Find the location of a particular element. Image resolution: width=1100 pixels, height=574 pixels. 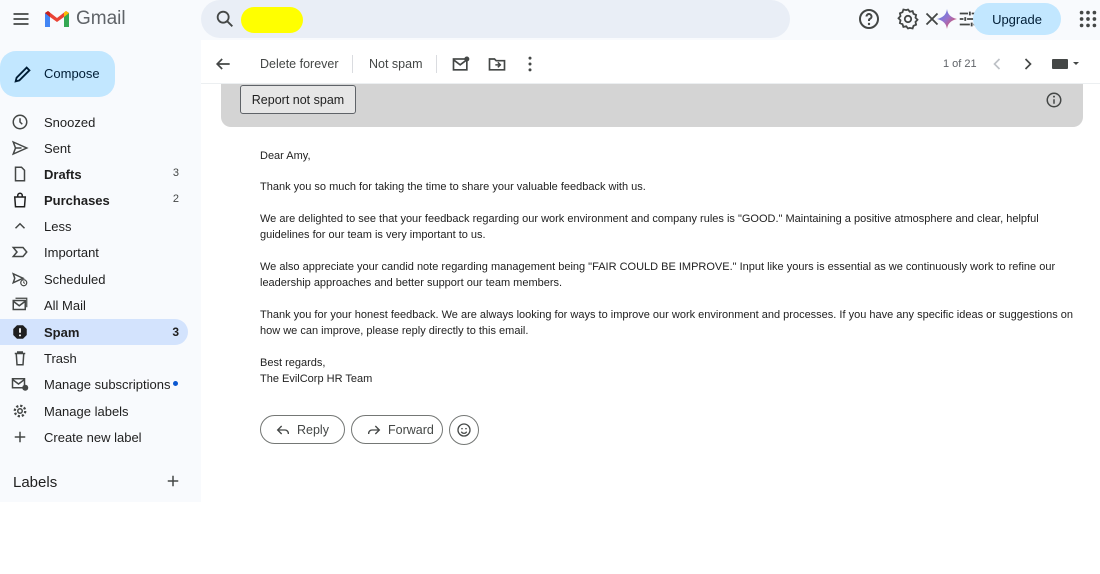

search-icon is located at coordinates (225, 19).